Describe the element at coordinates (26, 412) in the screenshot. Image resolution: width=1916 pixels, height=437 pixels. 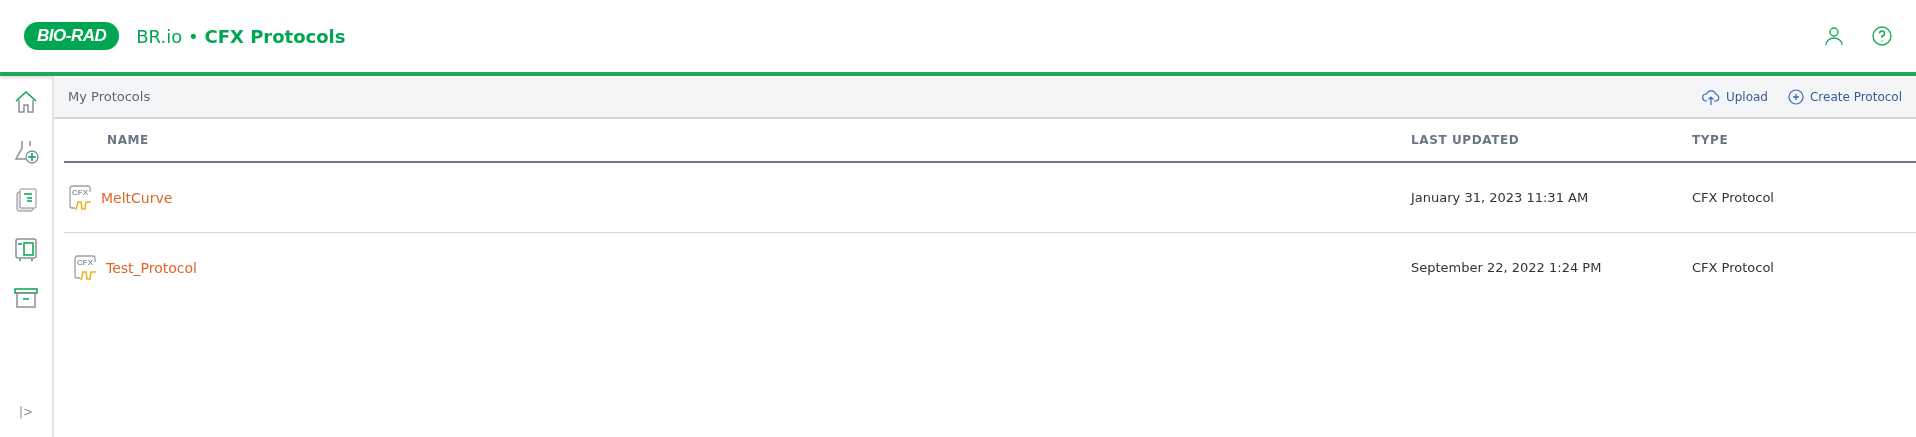
I see `expand-toggle: |>` at that location.